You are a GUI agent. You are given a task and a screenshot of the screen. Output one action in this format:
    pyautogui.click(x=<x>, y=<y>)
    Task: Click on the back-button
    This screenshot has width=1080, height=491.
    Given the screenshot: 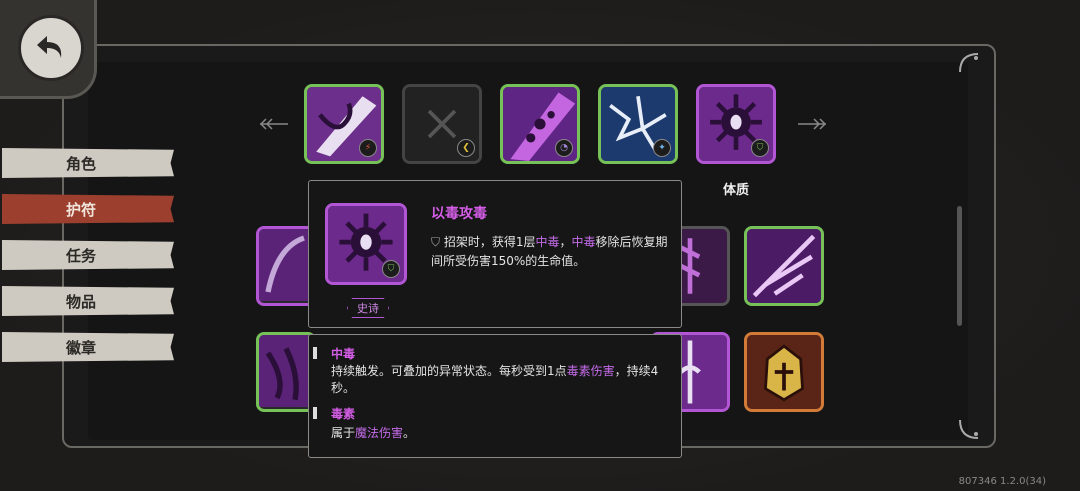 What is the action you would take?
    pyautogui.click(x=48, y=49)
    